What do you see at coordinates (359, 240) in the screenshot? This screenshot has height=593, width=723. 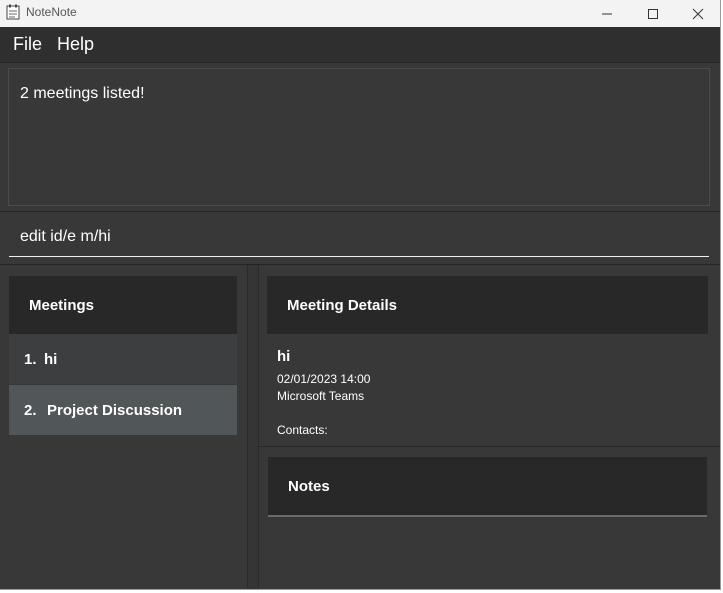 I see `command-input: edit id/e m/hi` at bounding box center [359, 240].